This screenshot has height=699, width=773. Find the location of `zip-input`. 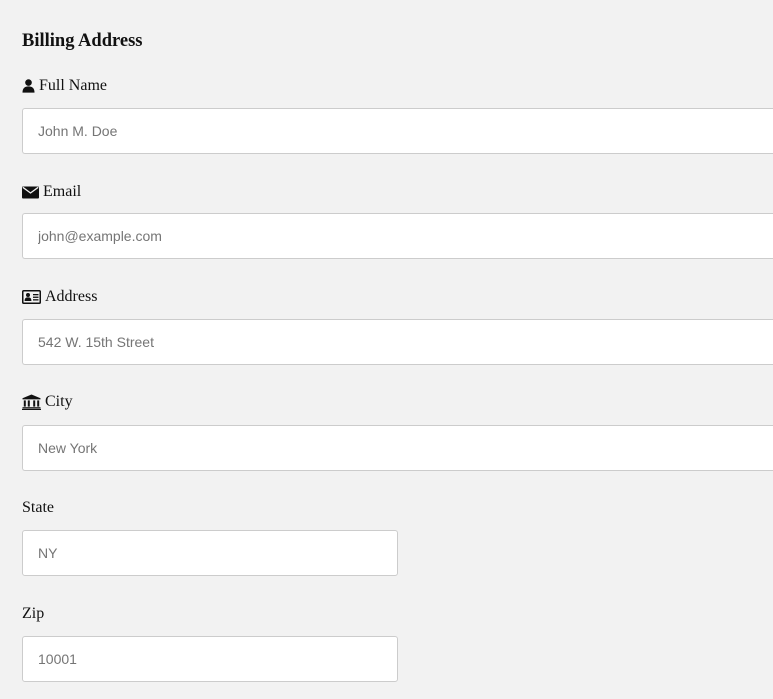

zip-input is located at coordinates (210, 659).